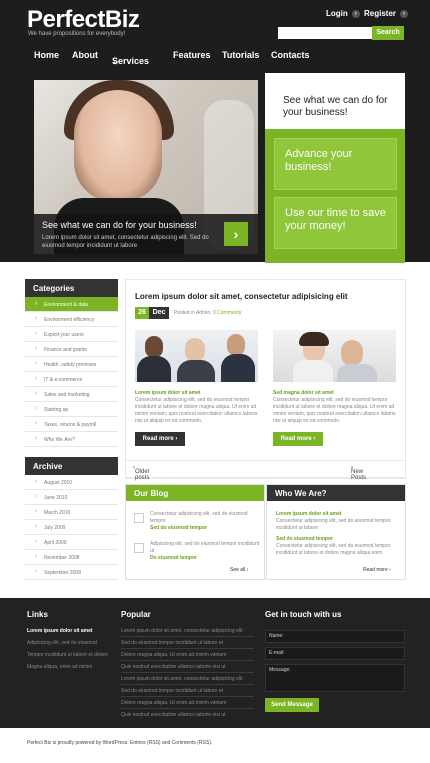 The image size is (430, 763). What do you see at coordinates (71, 497) in the screenshot?
I see `archive-item: June 2010` at bounding box center [71, 497].